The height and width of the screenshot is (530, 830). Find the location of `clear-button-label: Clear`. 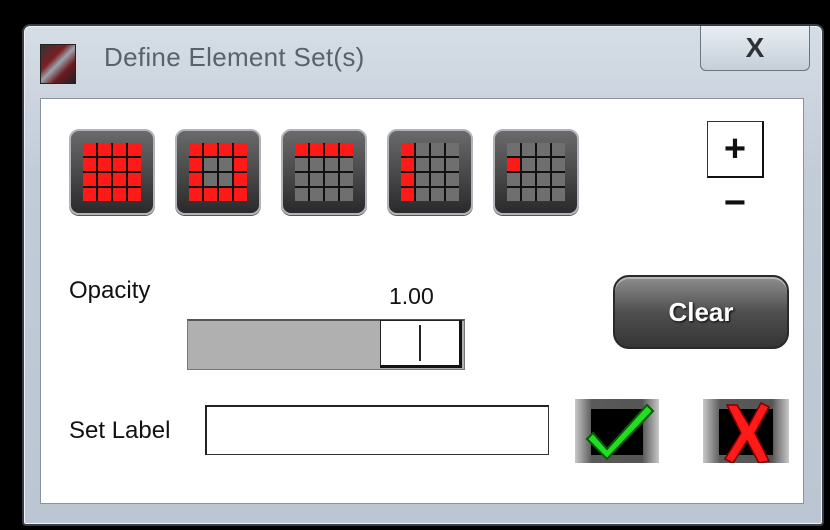

clear-button-label: Clear is located at coordinates (701, 311).